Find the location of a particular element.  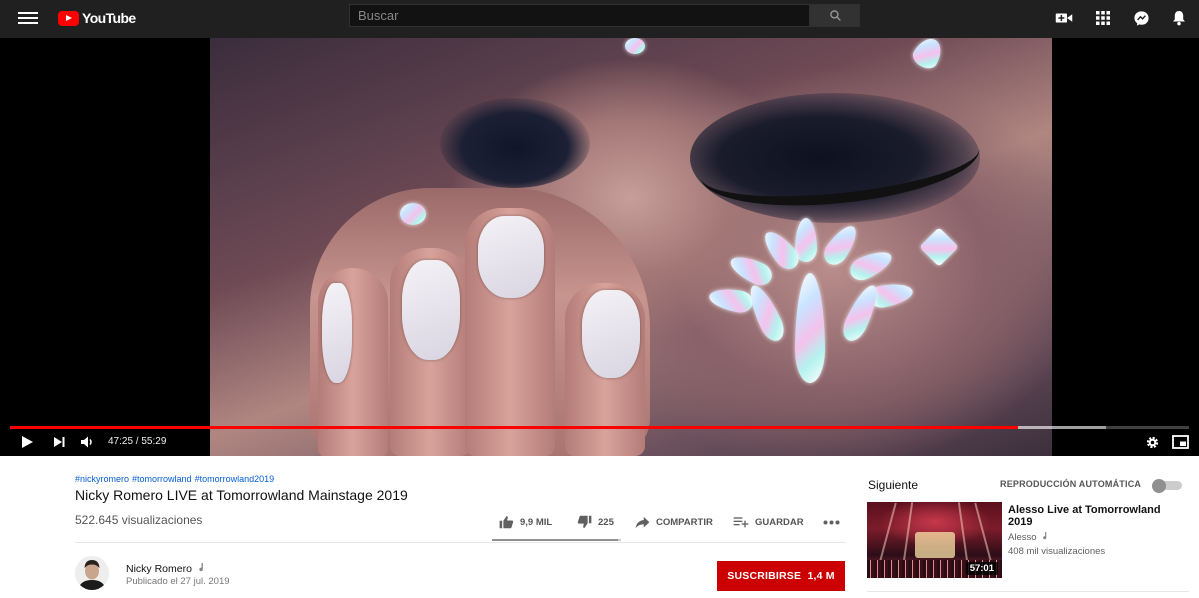

notifications-bell-icon is located at coordinates (1179, 18).